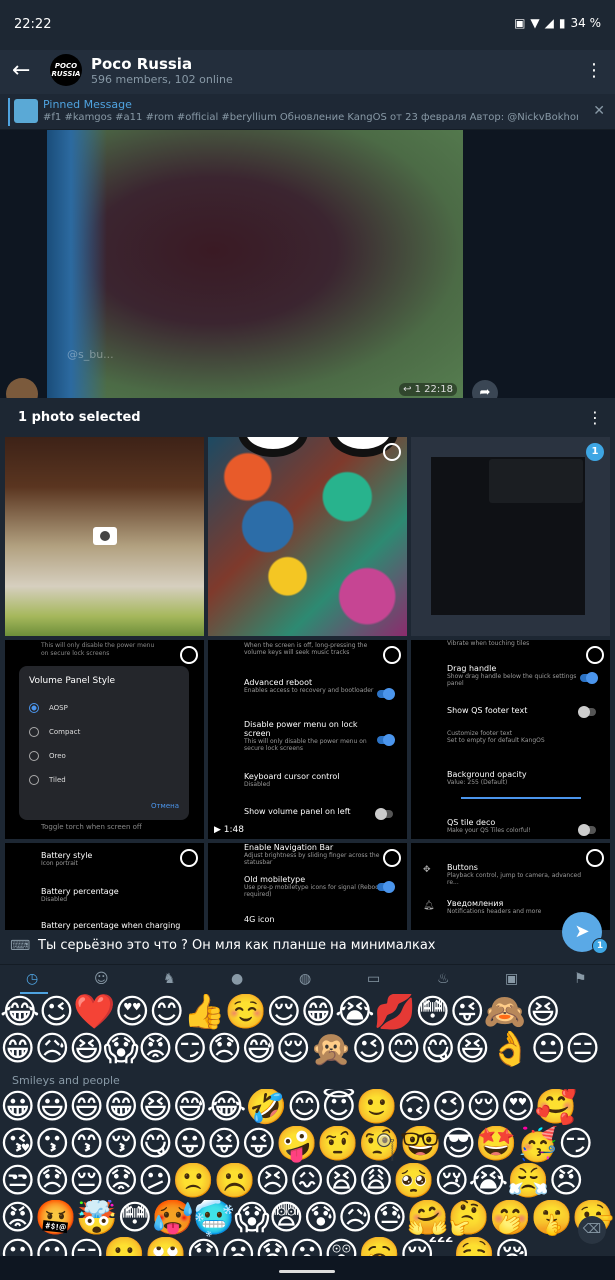 The image size is (615, 1280). What do you see at coordinates (278, 682) in the screenshot?
I see `setting-title: Advanced reboot` at bounding box center [278, 682].